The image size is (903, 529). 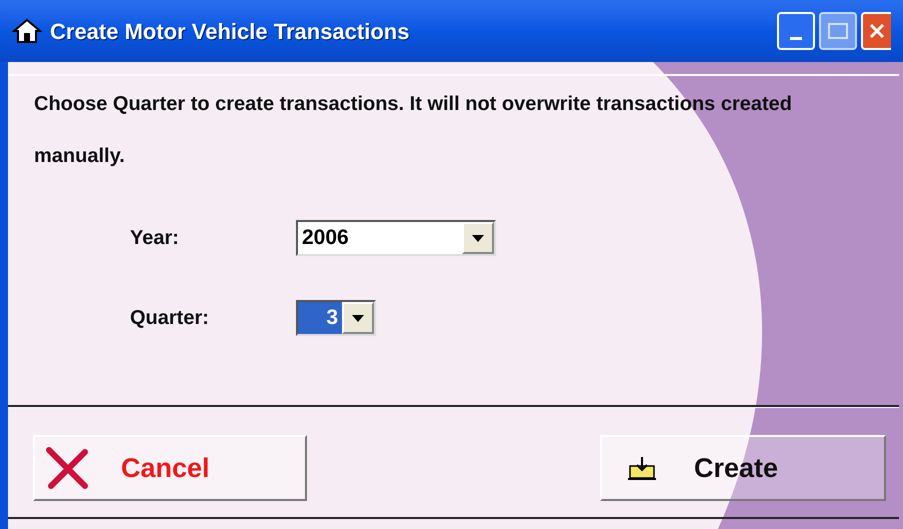 What do you see at coordinates (230, 32) in the screenshot?
I see `window-title: Create Motor Vehicle Transactions` at bounding box center [230, 32].